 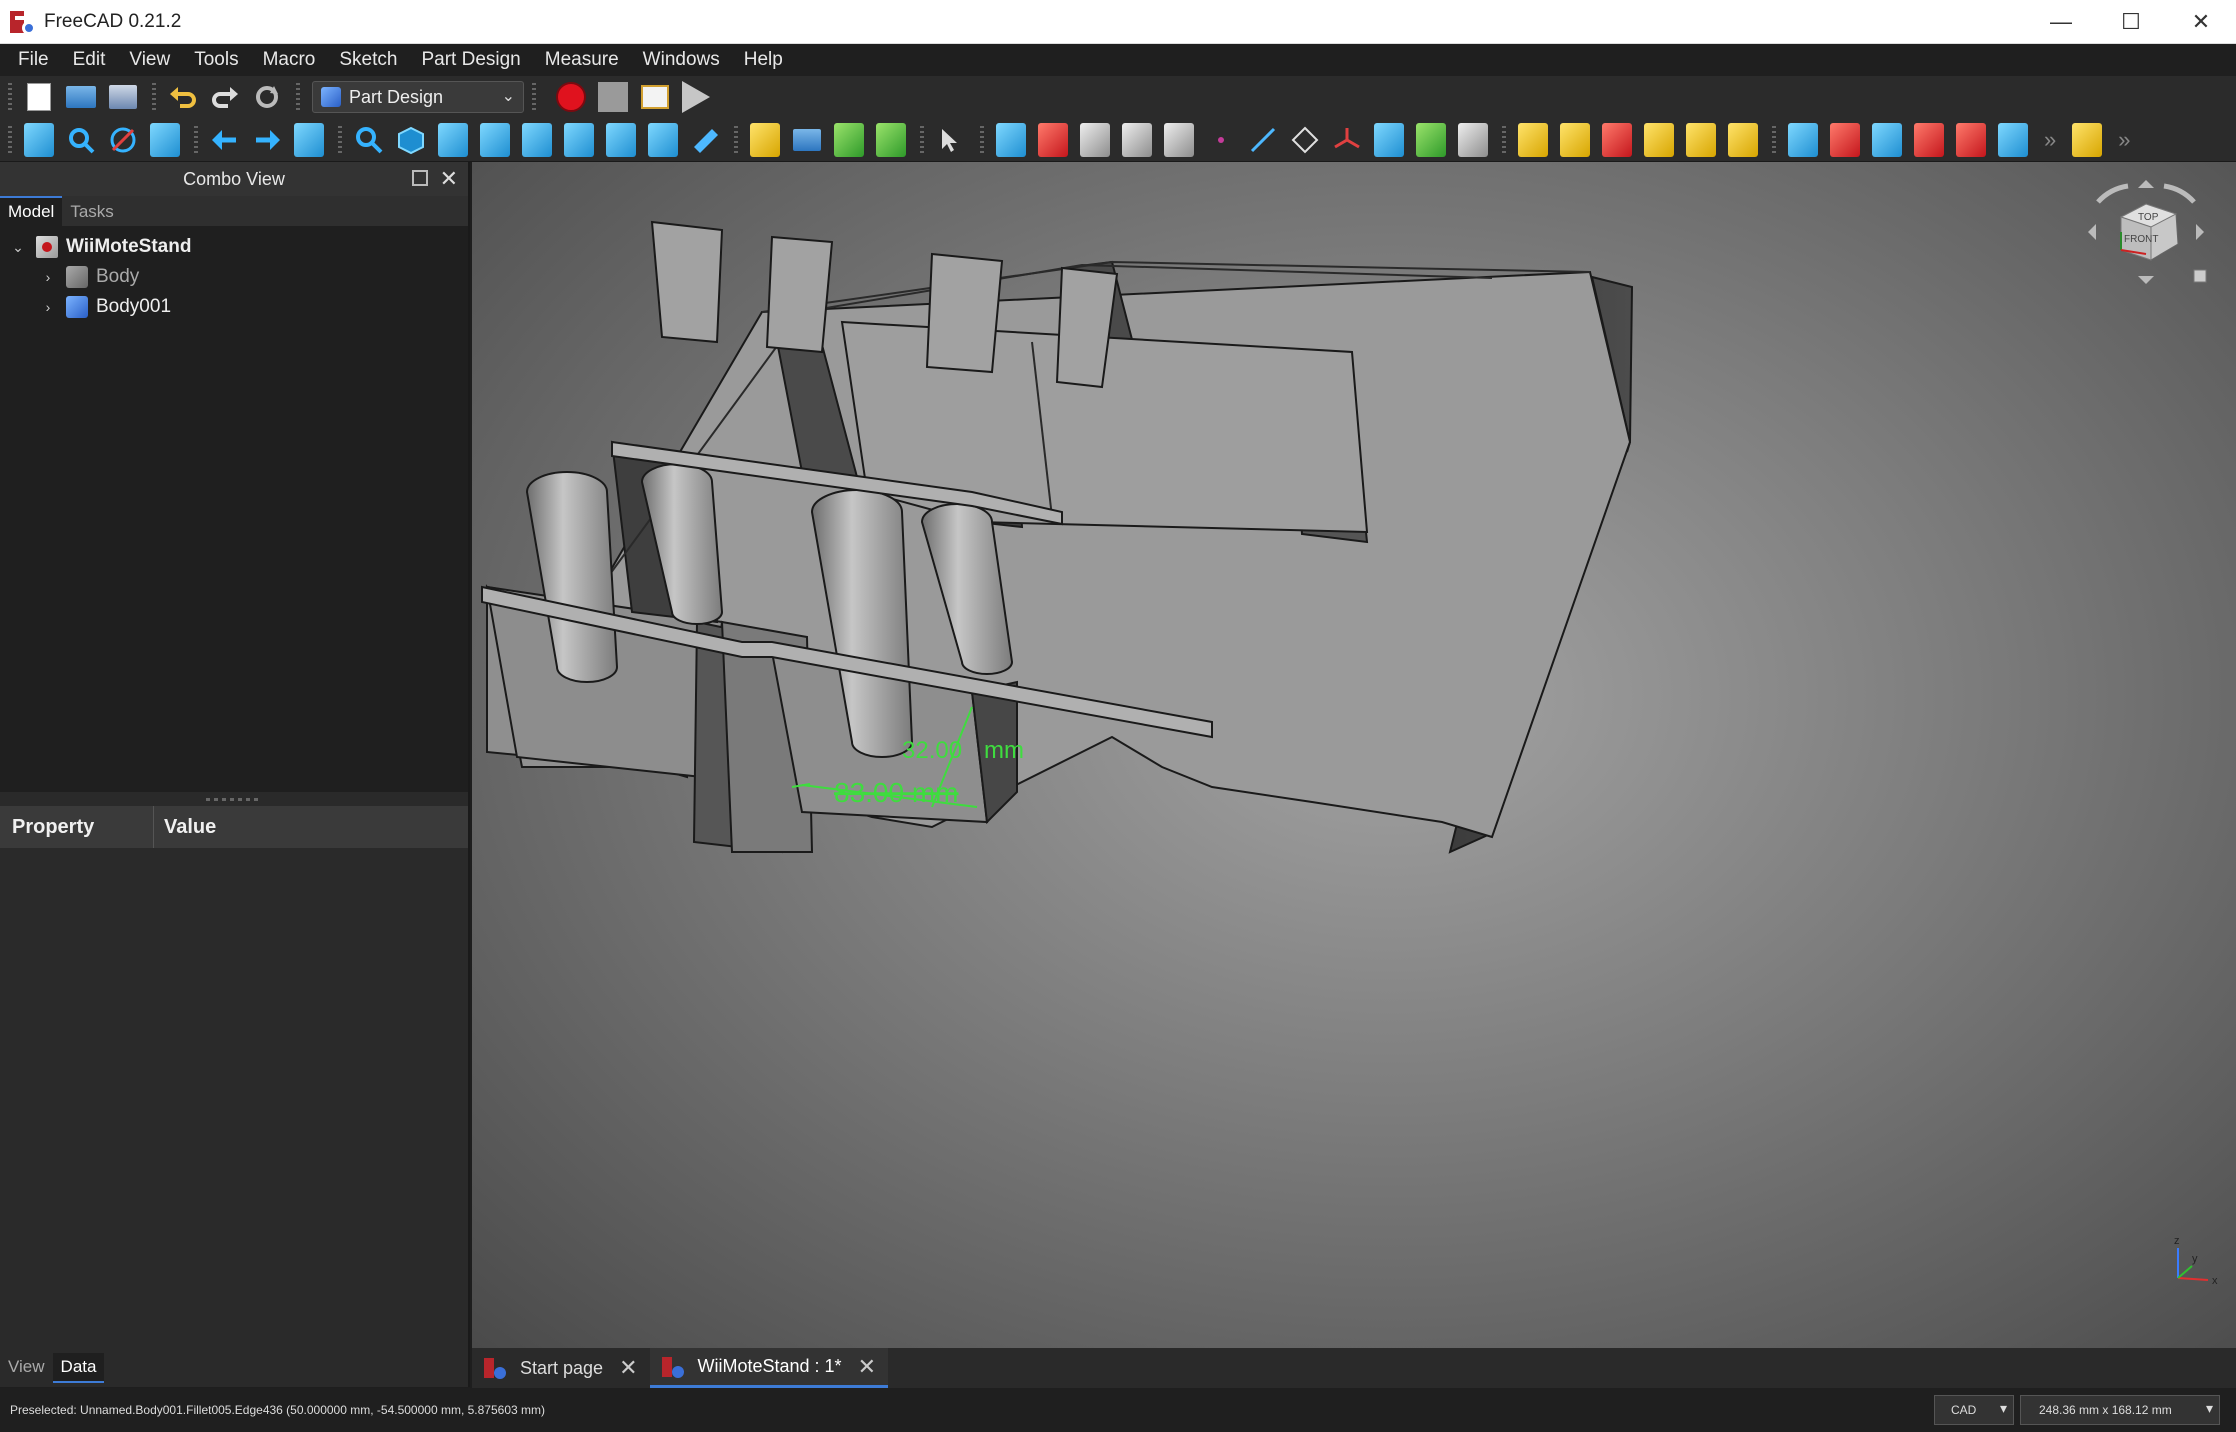 I want to click on maximize-button: ☐, so click(x=2131, y=22).